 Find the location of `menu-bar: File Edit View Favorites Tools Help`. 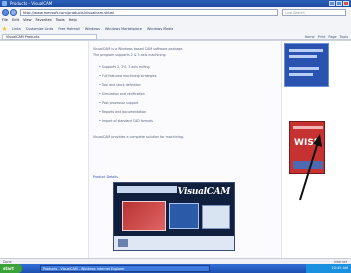

menu-bar: File Edit View Favorites Tools Help is located at coordinates (39, 21).